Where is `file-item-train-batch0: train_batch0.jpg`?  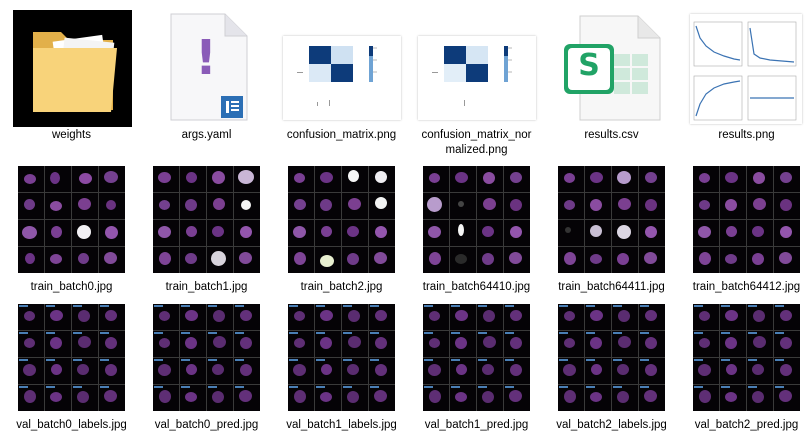
file-item-train-batch0: train_batch0.jpg is located at coordinates (71, 230).